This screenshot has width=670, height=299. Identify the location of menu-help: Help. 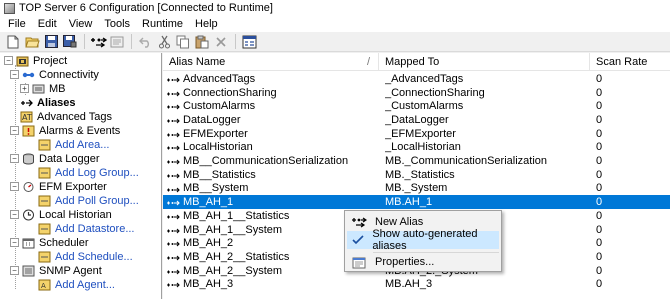
(206, 24).